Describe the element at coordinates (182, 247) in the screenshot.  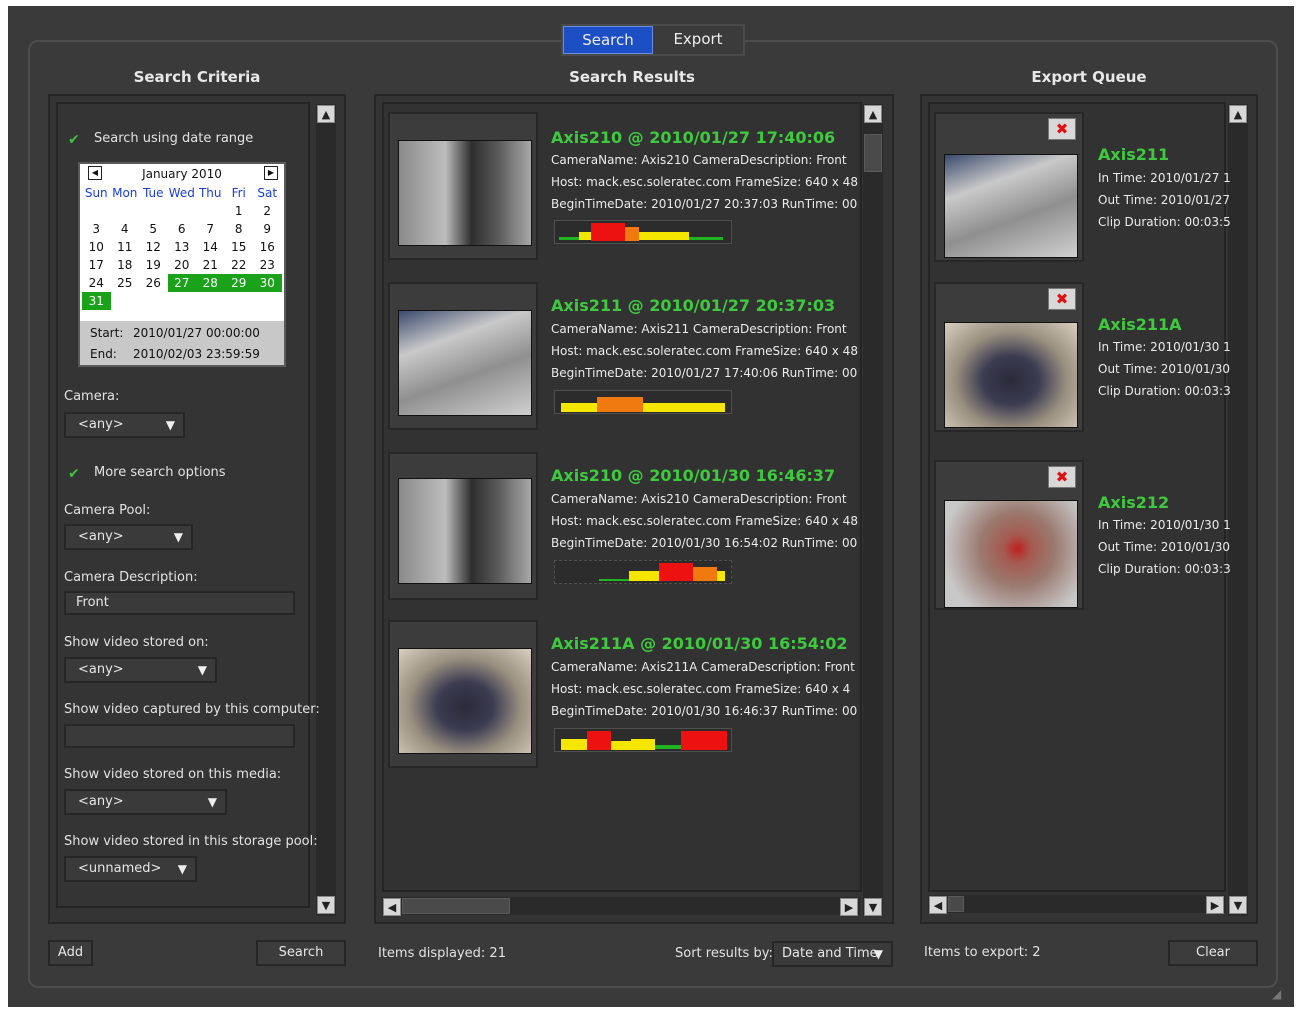
I see `calendar-day: 13` at that location.